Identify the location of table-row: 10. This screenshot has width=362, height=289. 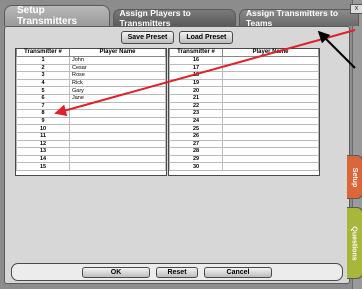
(91, 128).